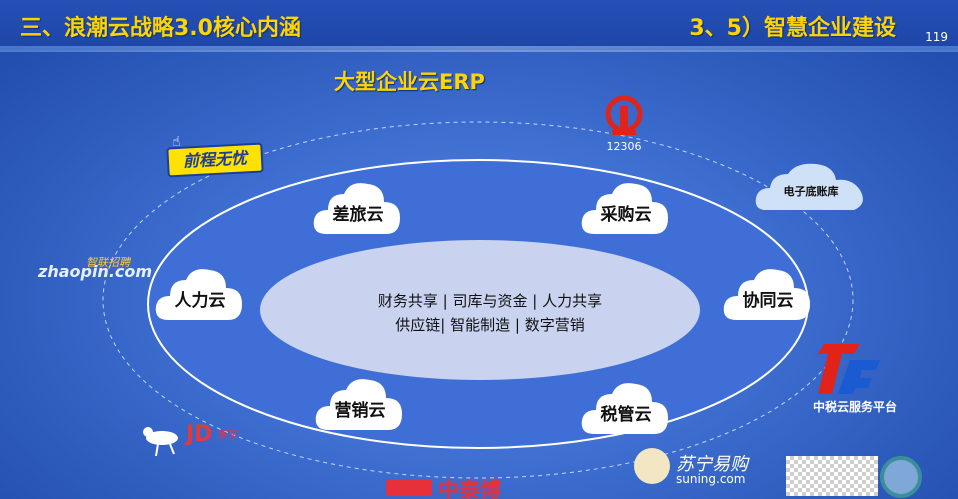  Describe the element at coordinates (624, 146) in the screenshot. I see `logo-12306-text: 12306` at that location.